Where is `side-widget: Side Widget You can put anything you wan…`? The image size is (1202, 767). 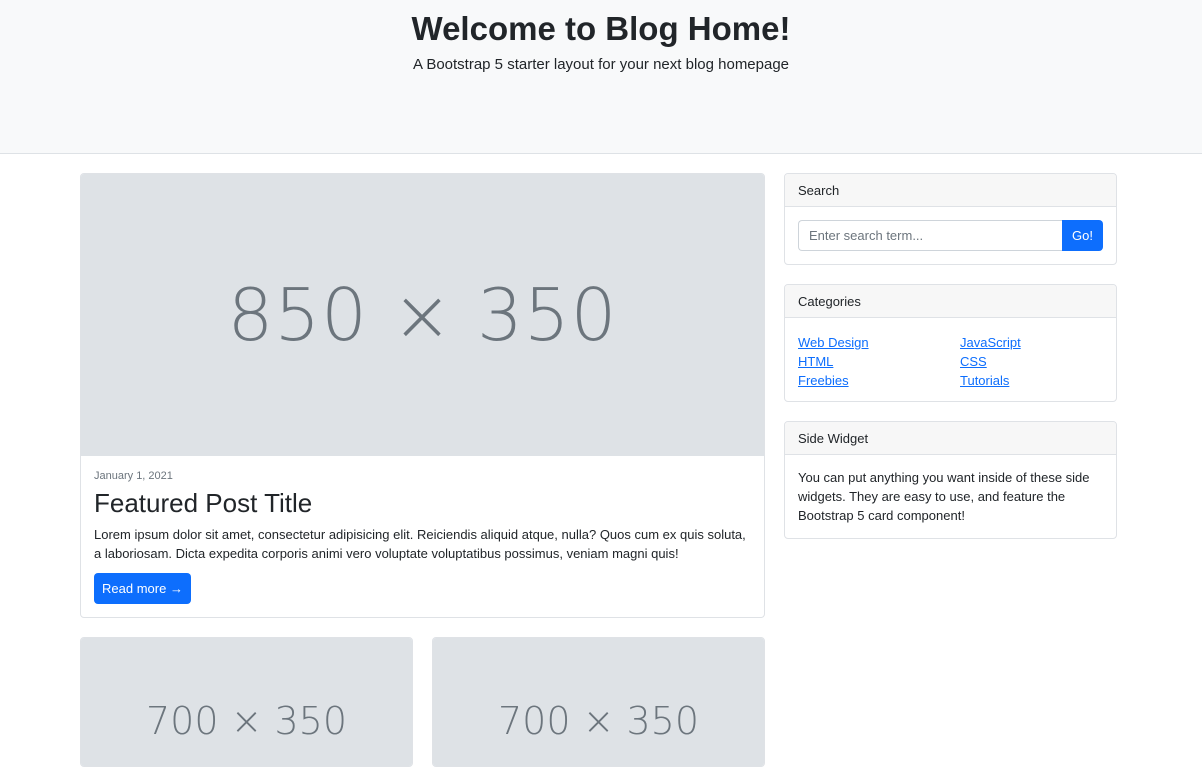 side-widget: Side Widget You can put anything you wan… is located at coordinates (950, 480).